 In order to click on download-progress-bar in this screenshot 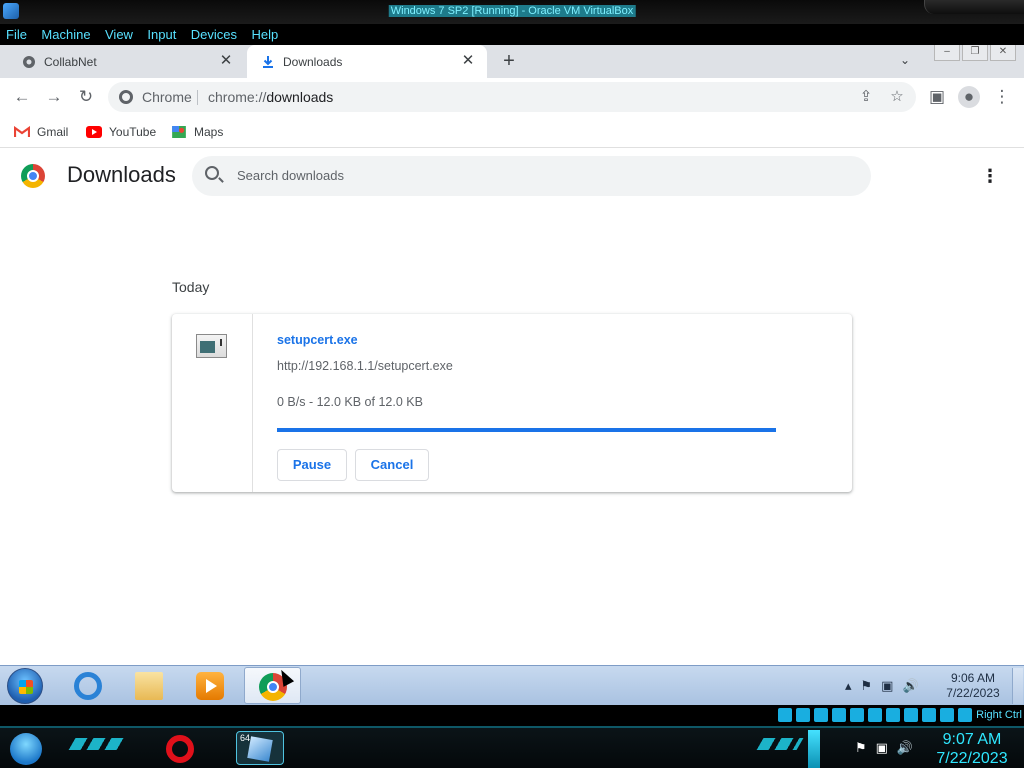, I will do `click(526, 430)`.